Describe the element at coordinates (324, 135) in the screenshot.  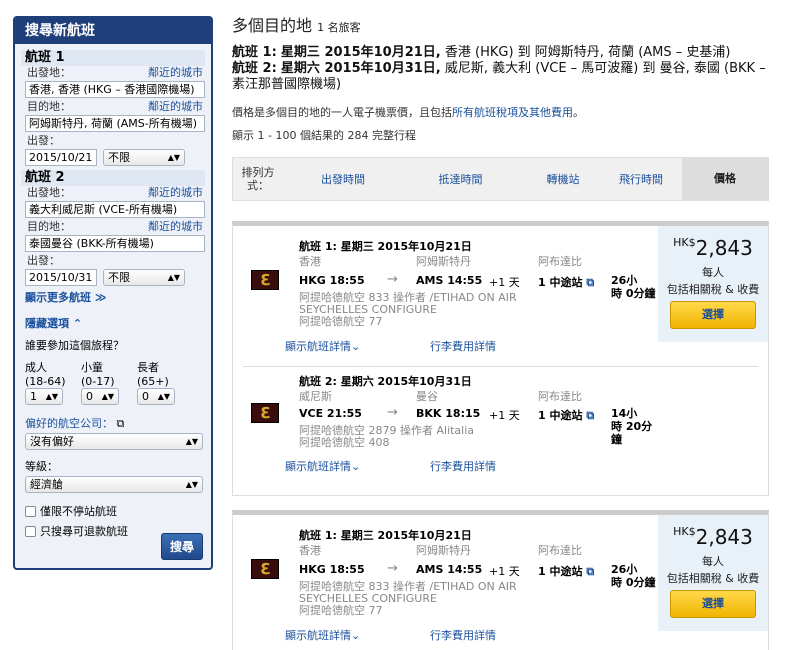
I see `result-count: 顯示 1 - 100 個結果的 284 完整行程` at that location.